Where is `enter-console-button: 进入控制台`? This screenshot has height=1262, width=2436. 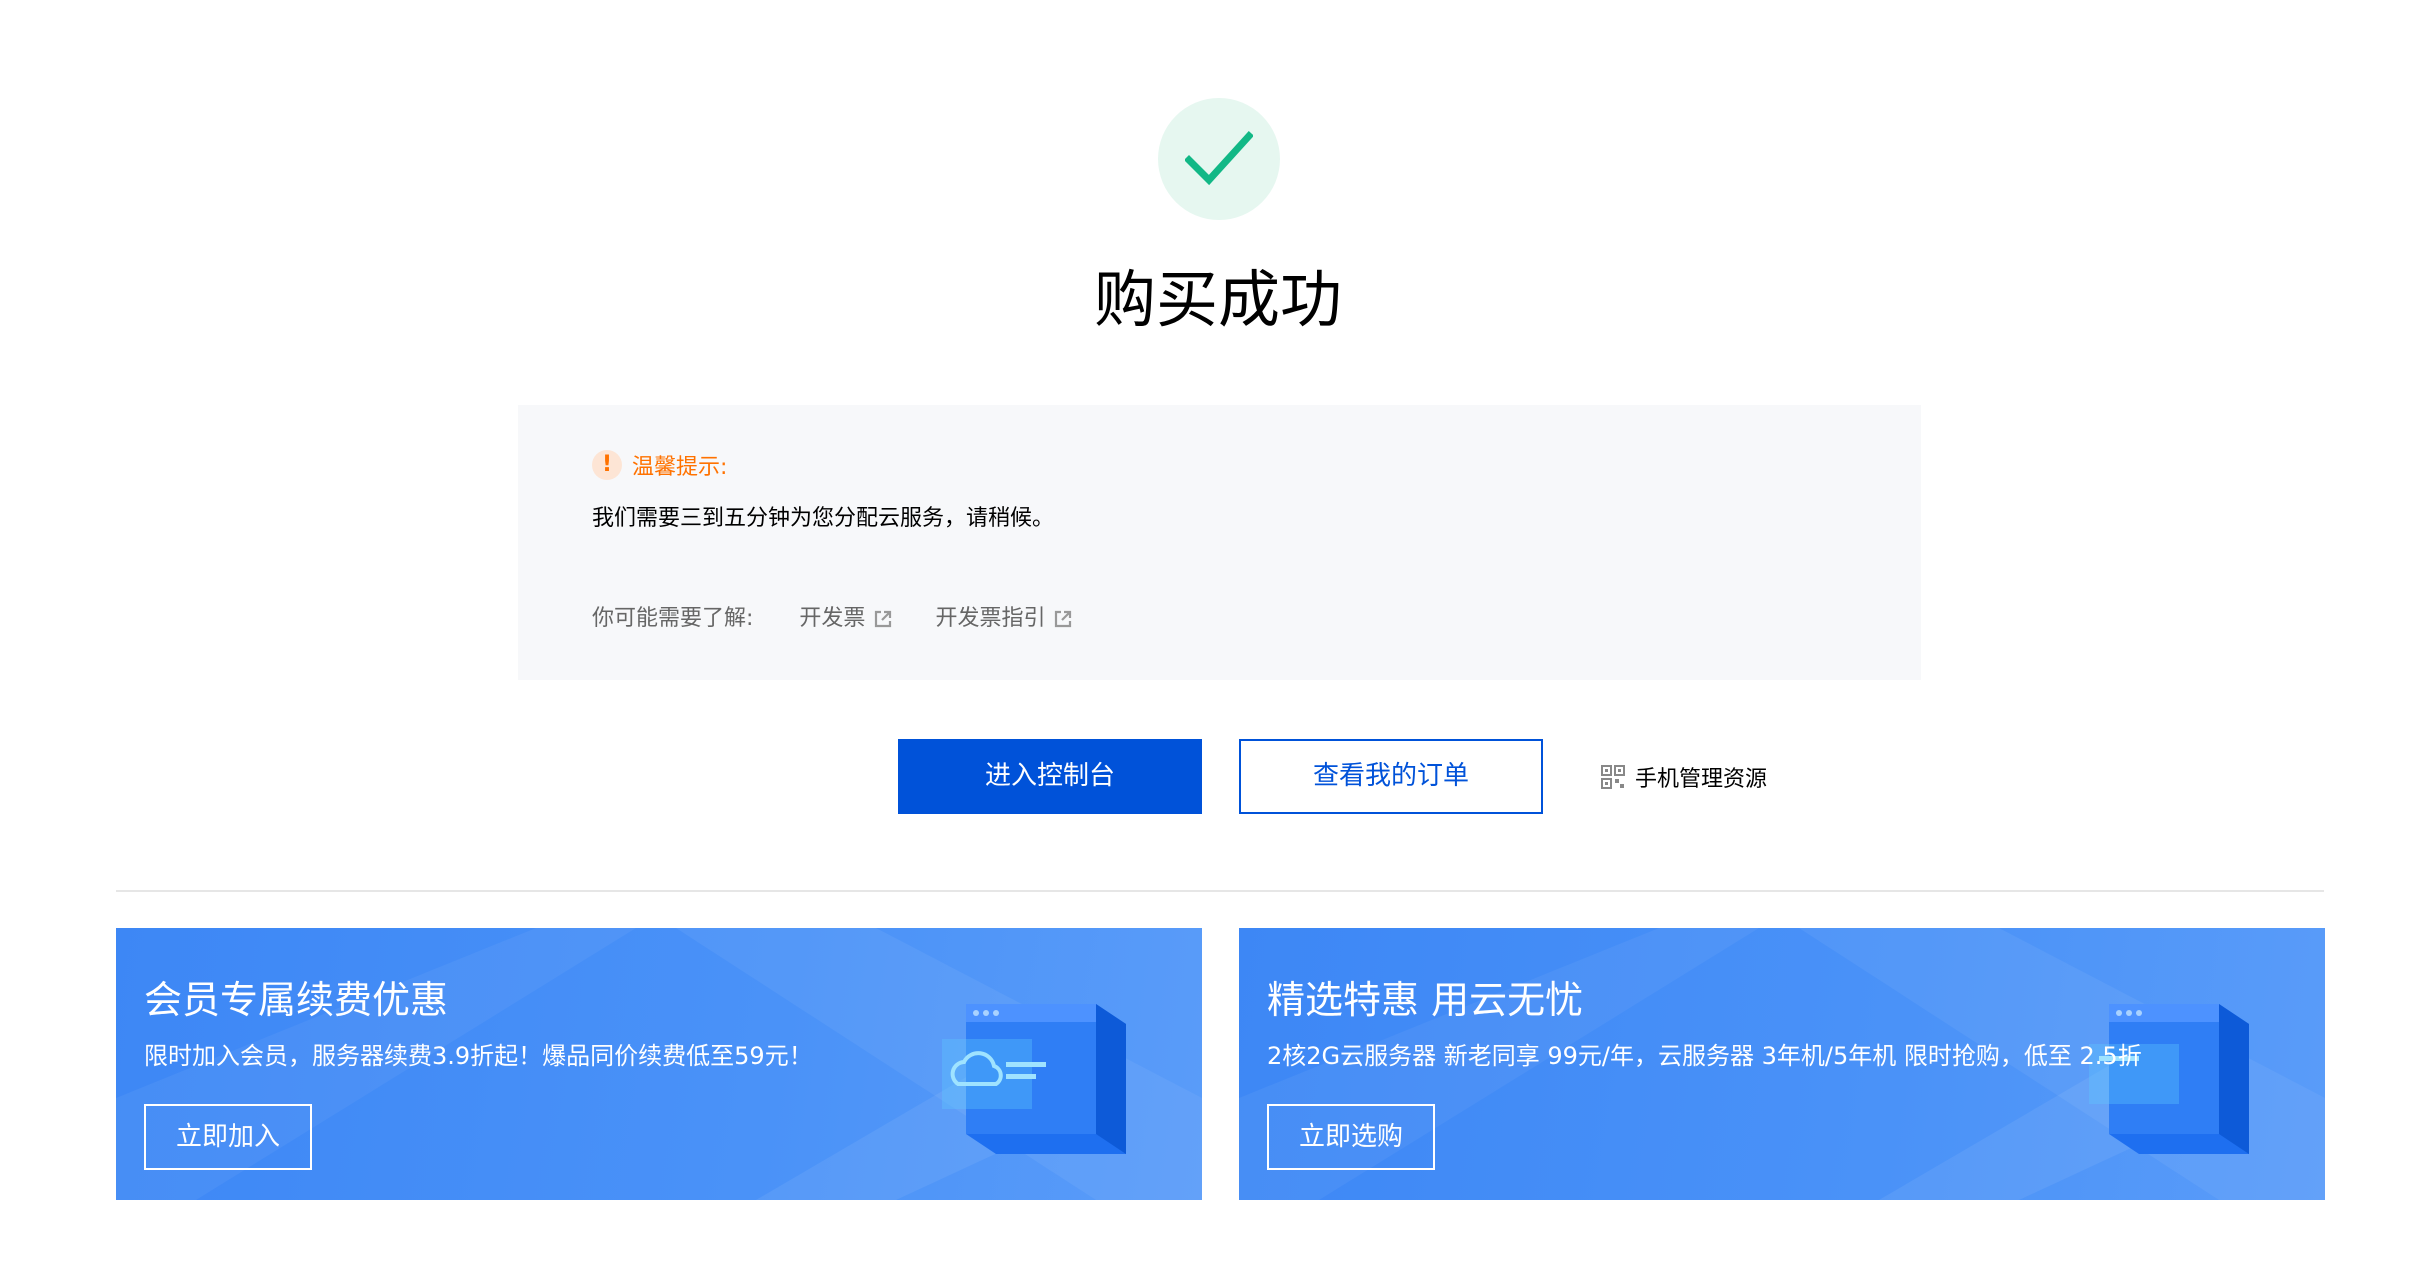 enter-console-button: 进入控制台 is located at coordinates (1050, 776).